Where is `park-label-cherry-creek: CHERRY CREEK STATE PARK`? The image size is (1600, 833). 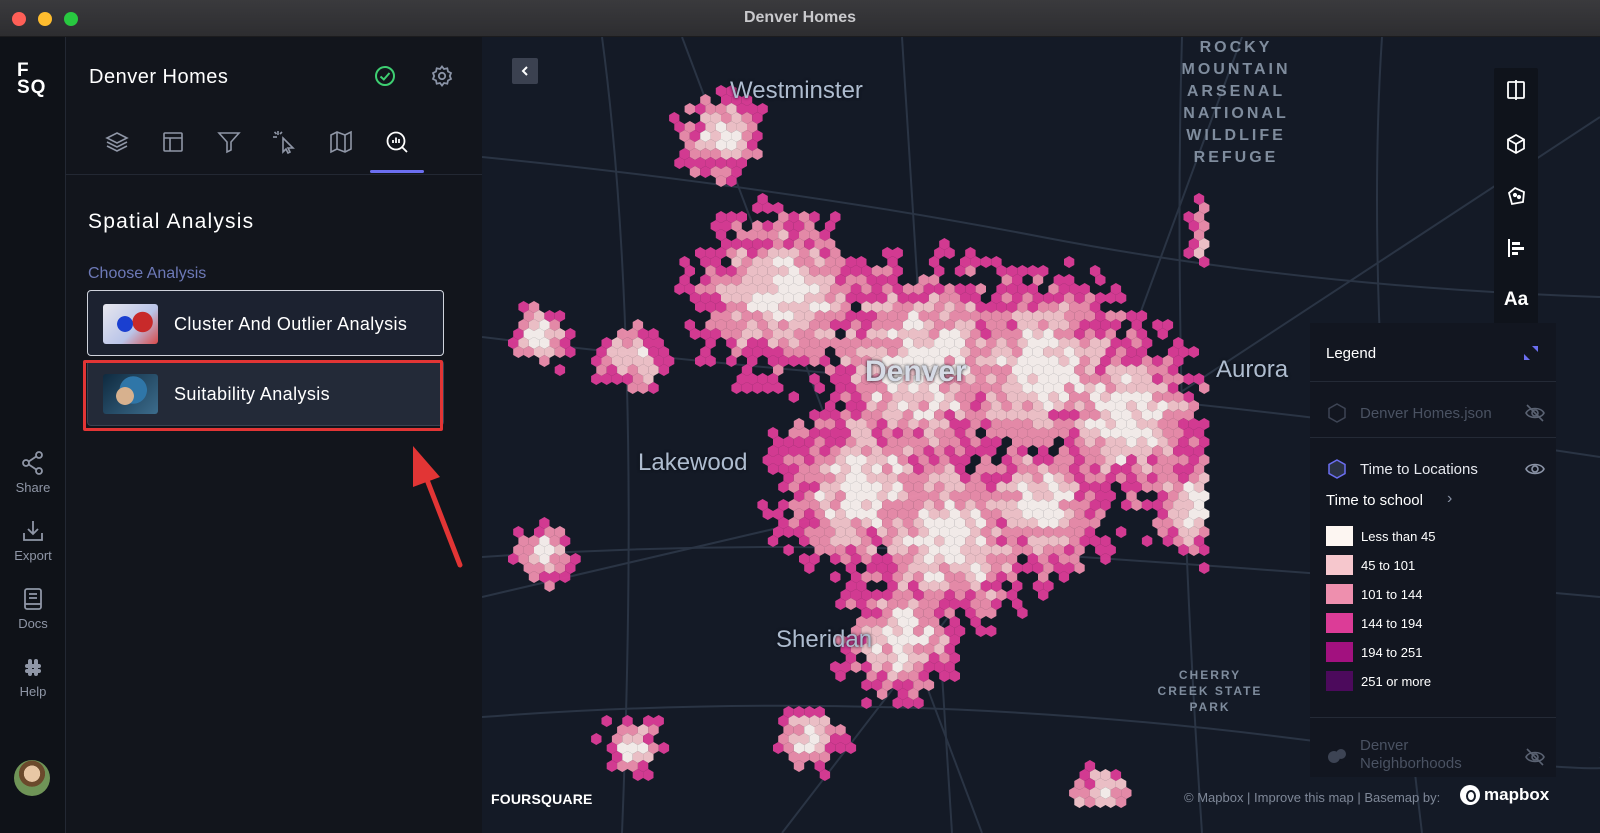
park-label-cherry-creek: CHERRY CREEK STATE PARK is located at coordinates (1210, 691).